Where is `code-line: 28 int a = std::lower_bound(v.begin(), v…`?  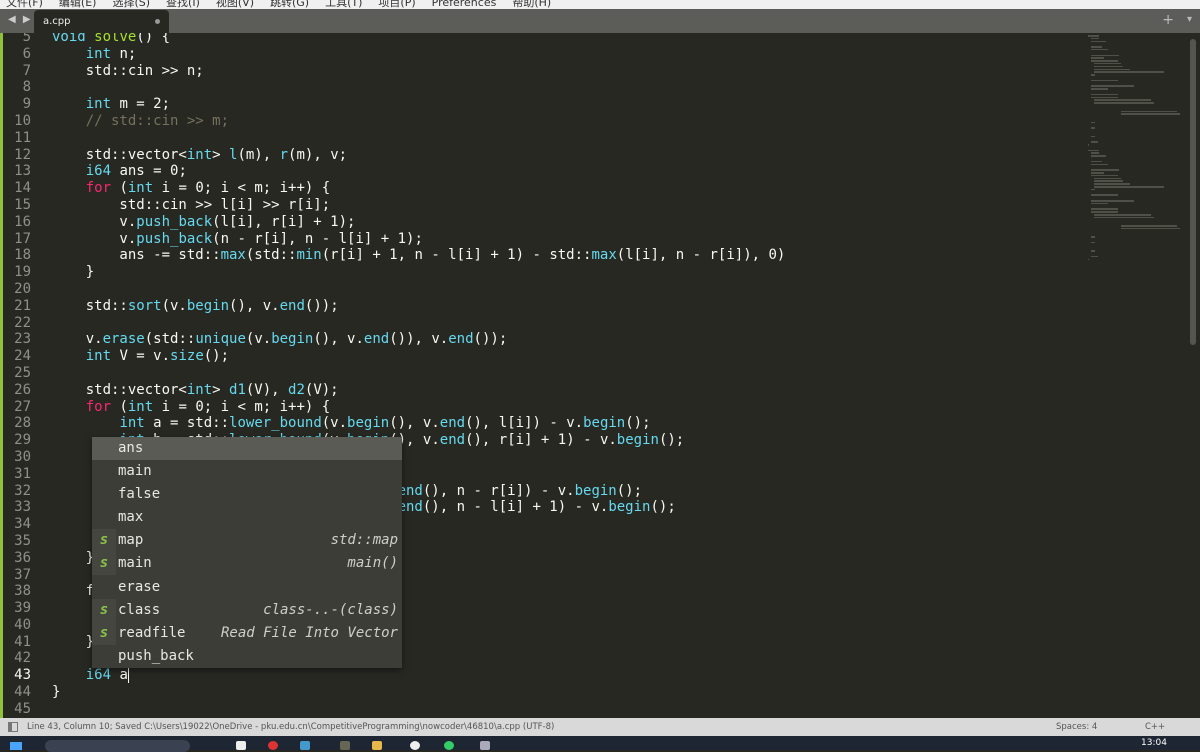
code-line: 28 int a = std::lower_bound(v.begin(), v… is located at coordinates (542, 423).